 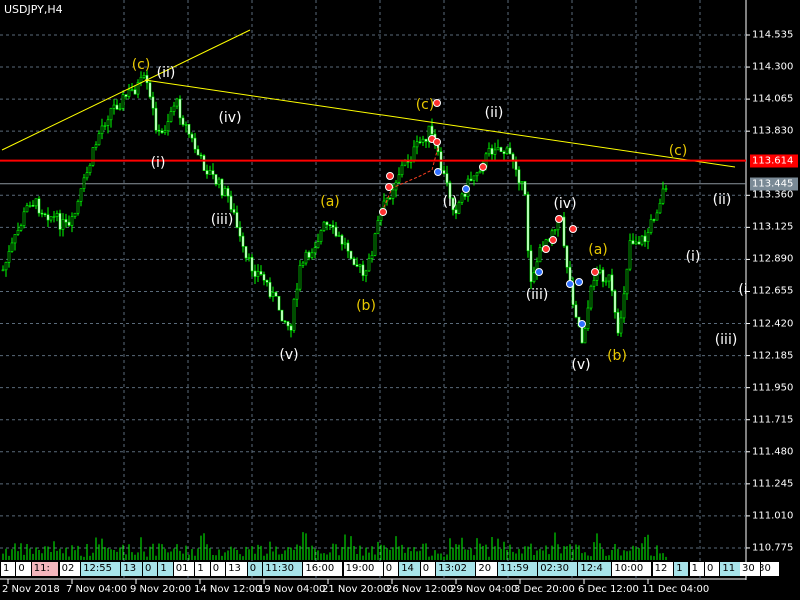 I want to click on object-label: 12:55, so click(x=101, y=569).